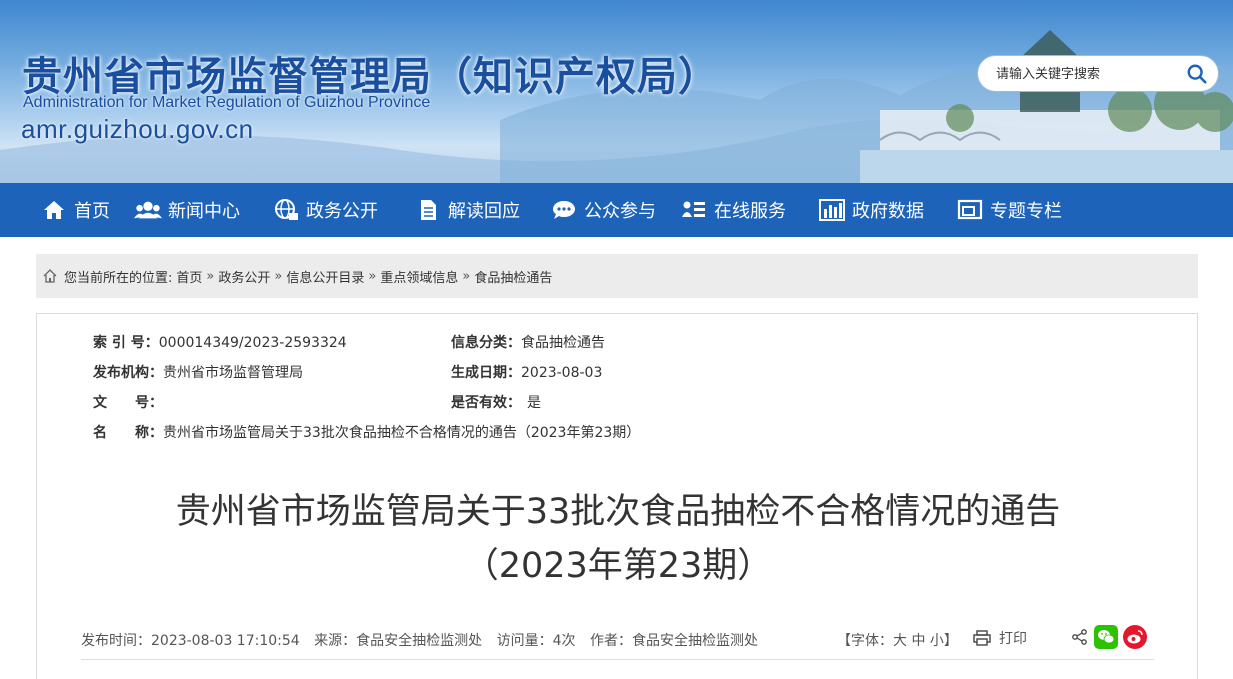 Image resolution: width=1233 pixels, height=679 pixels. I want to click on font-large-button: 大, so click(900, 641).